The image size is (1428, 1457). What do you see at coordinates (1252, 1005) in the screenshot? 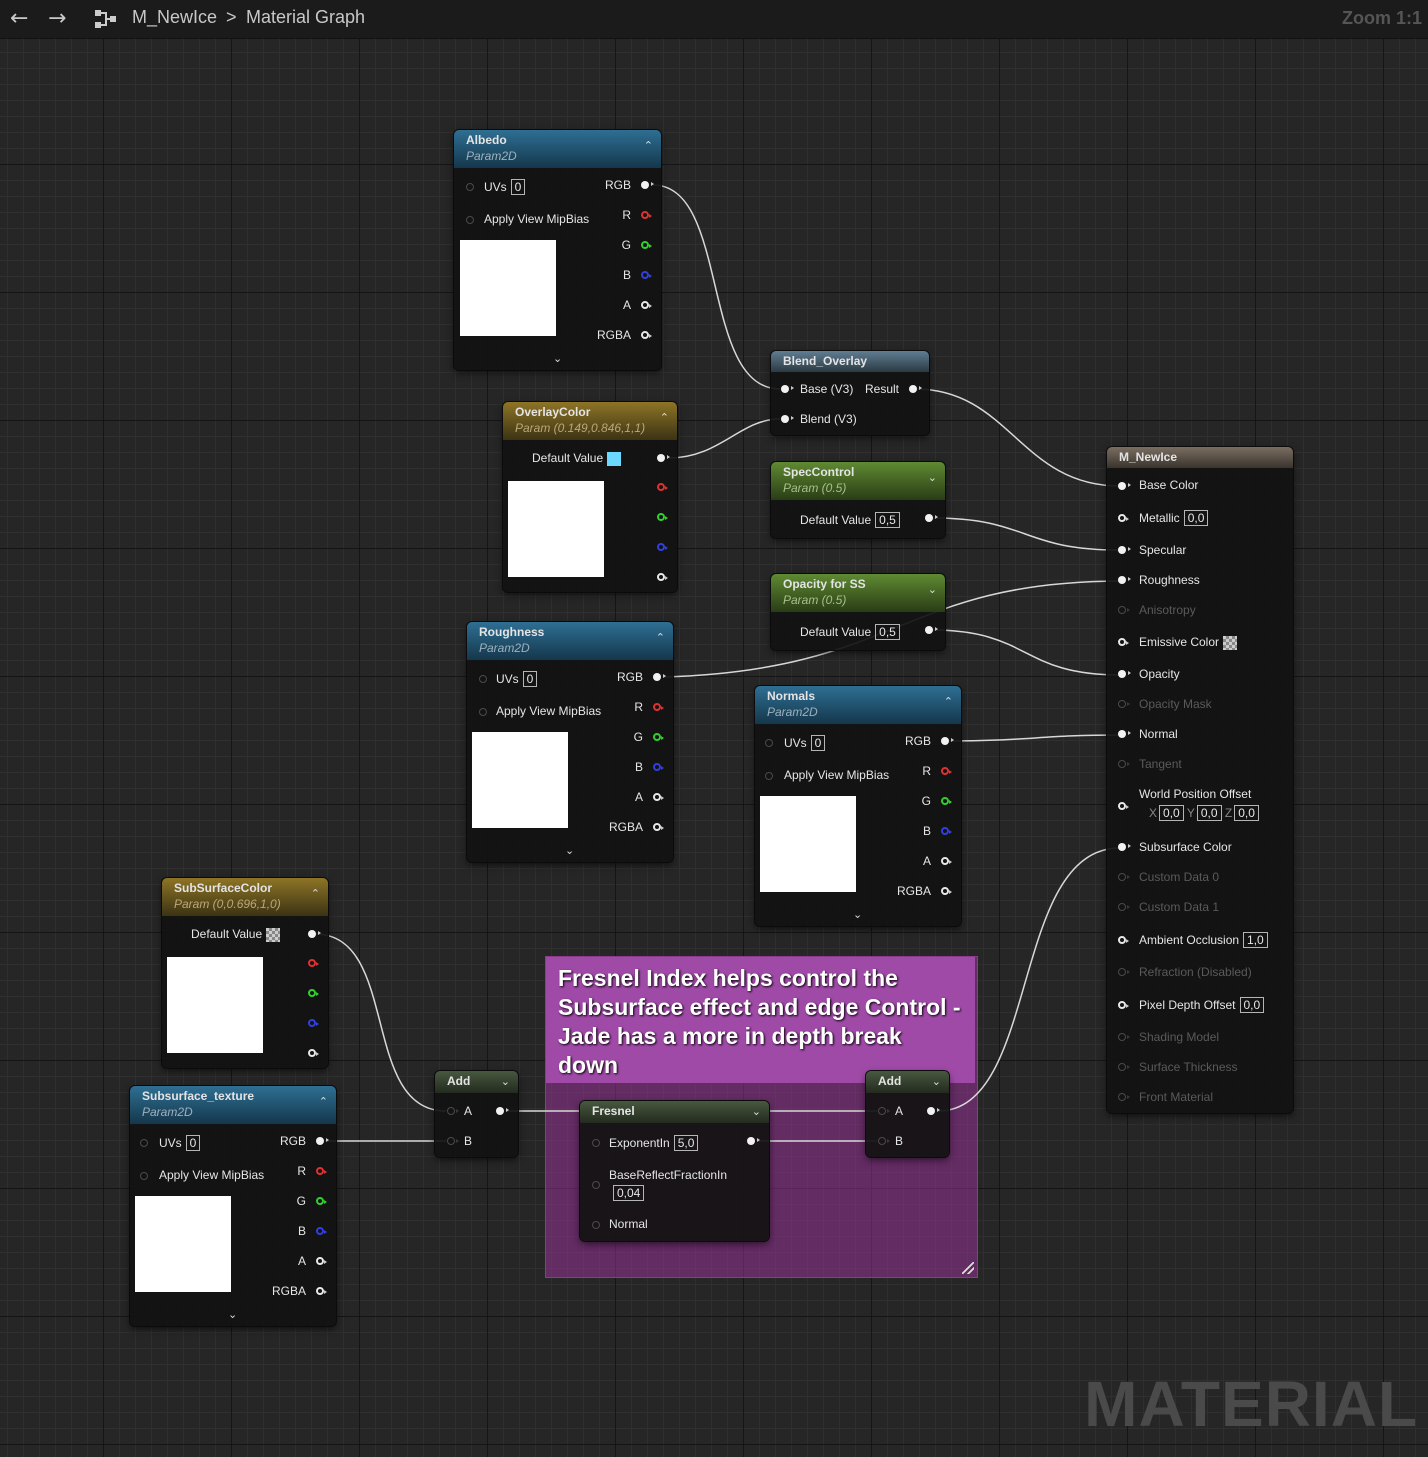
I see `pdo-field: 0,0` at bounding box center [1252, 1005].